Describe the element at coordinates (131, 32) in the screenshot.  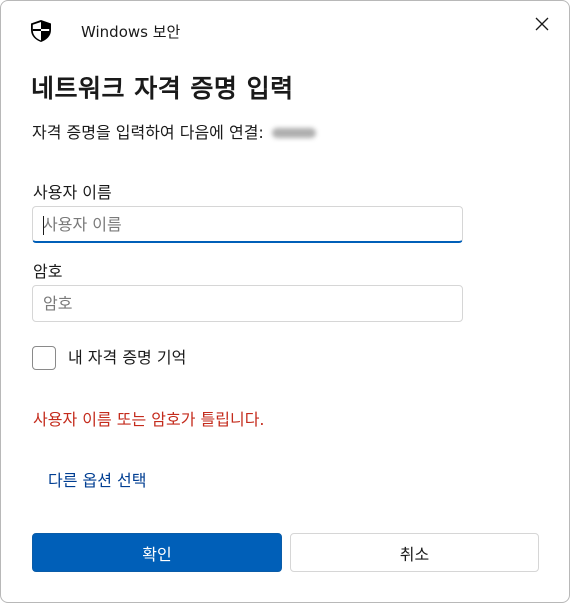
I see `app-title: Windows 보안` at that location.